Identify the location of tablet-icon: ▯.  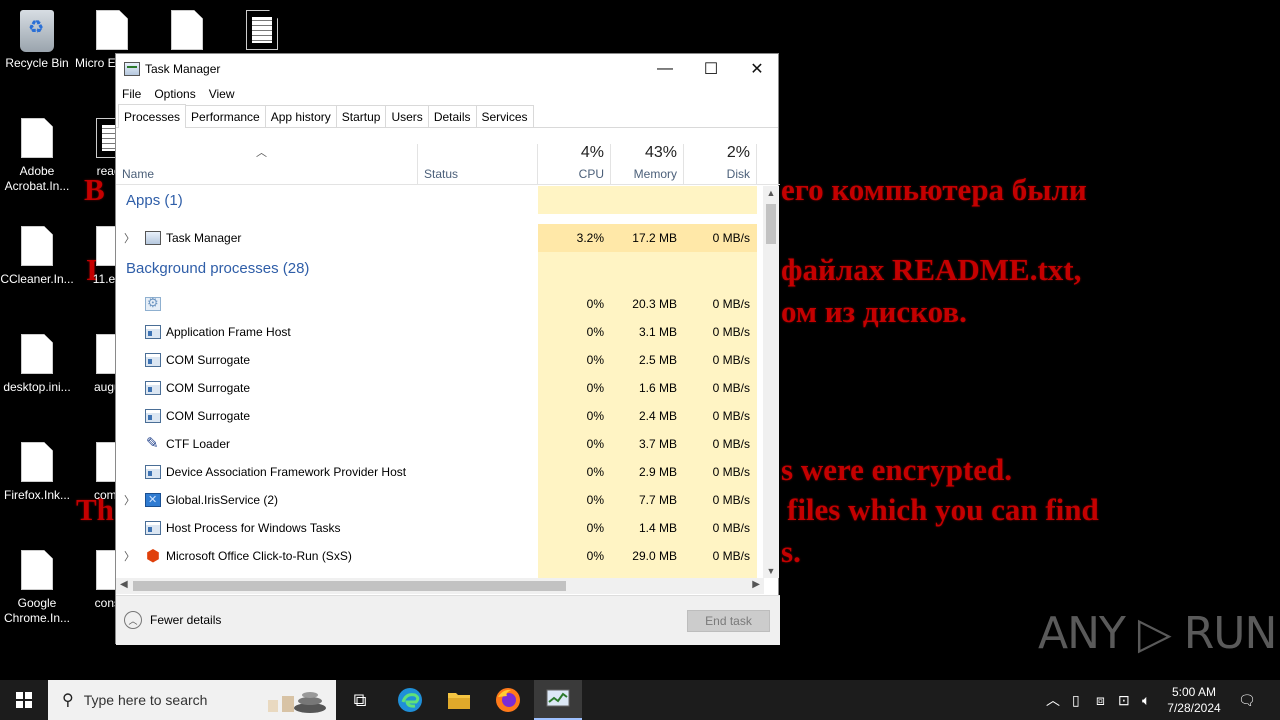
(1076, 700).